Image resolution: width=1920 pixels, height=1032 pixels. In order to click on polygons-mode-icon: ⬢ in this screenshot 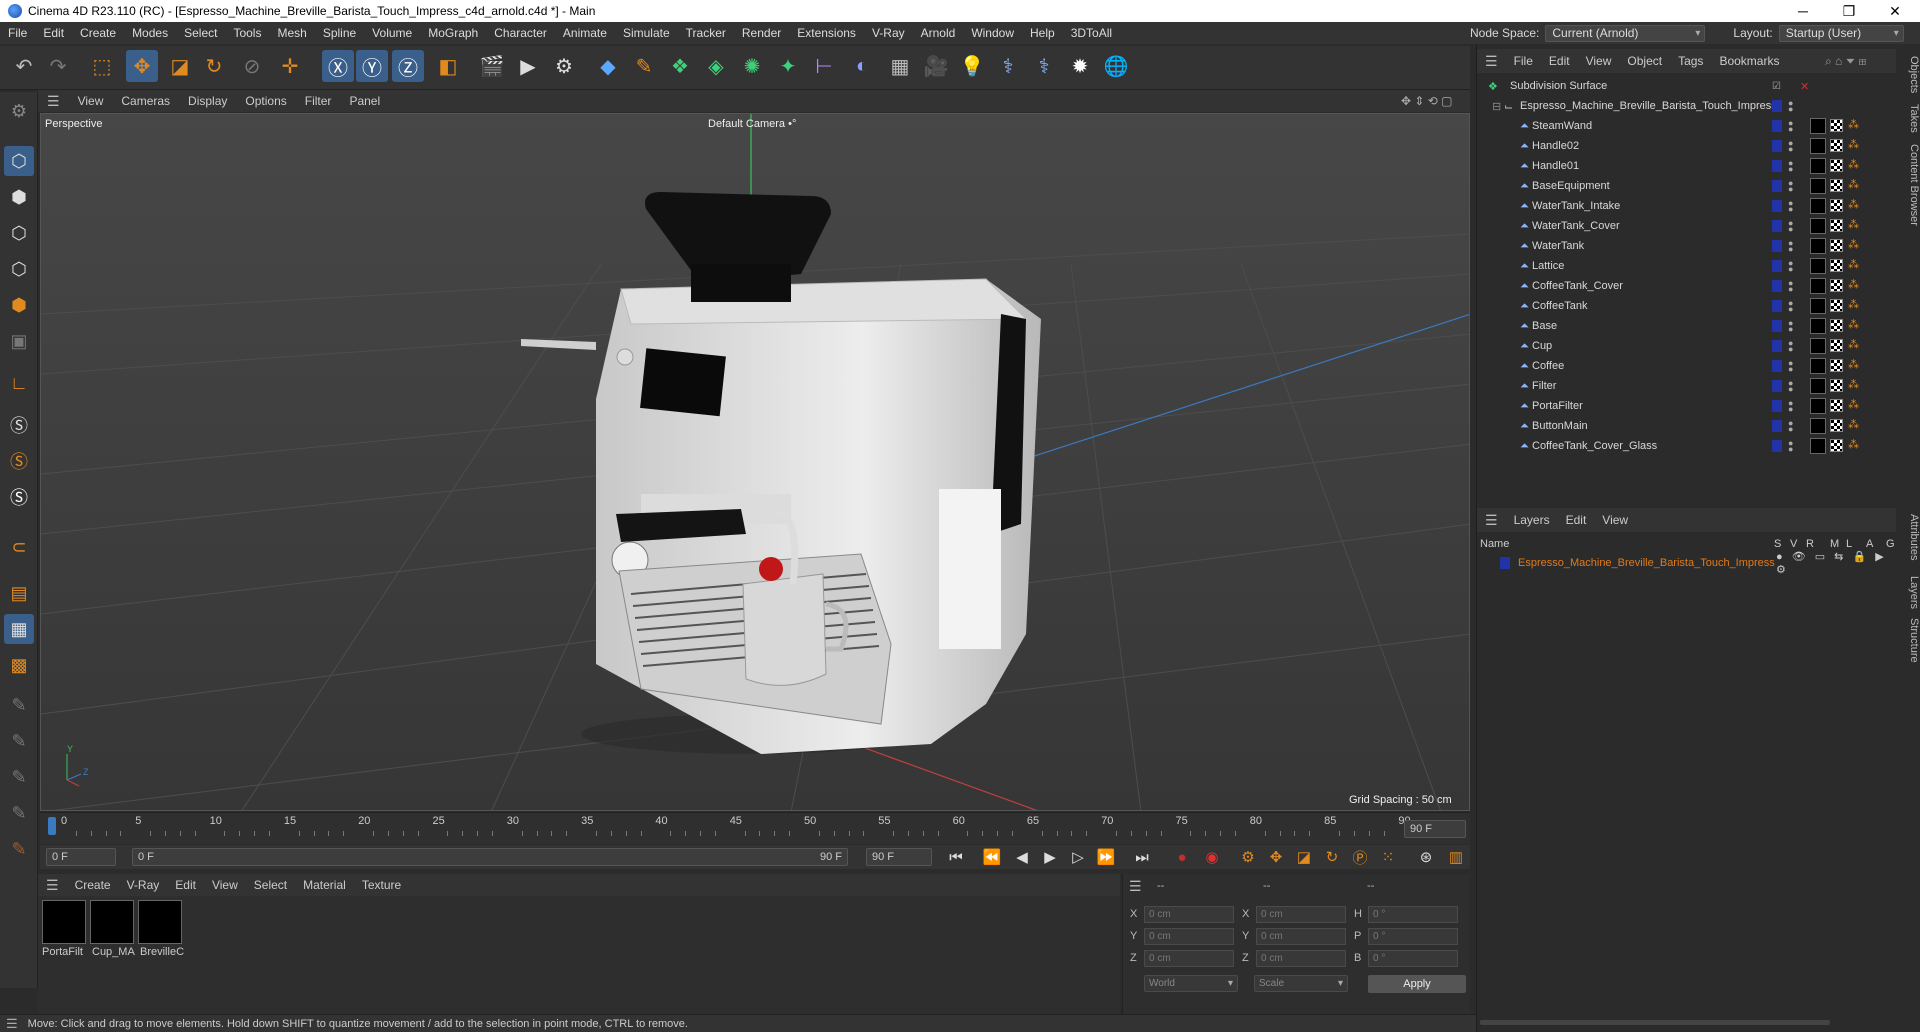, I will do `click(19, 305)`.